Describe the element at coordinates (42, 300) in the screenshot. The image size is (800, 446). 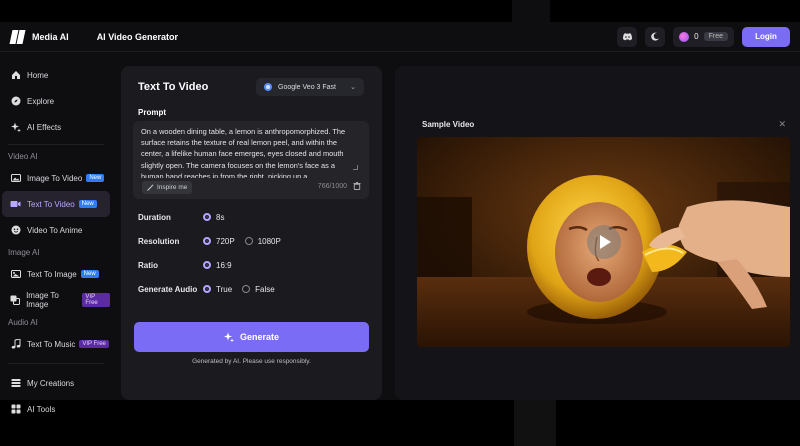
I see `sidebar-item-label: Image To Image` at that location.